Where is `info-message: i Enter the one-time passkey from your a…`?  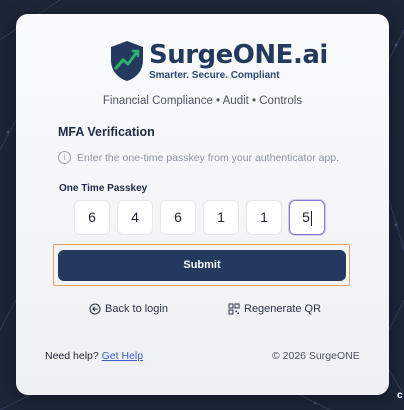
info-message: i Enter the one-time passkey from your a… is located at coordinates (198, 157).